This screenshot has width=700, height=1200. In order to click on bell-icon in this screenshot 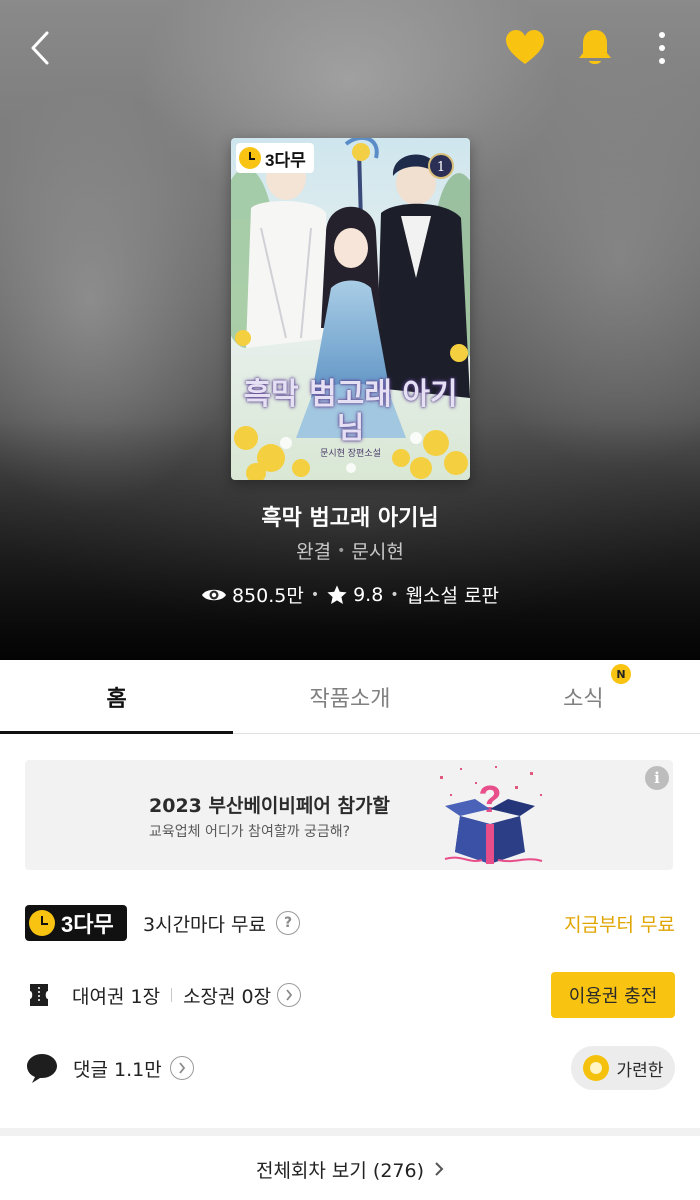, I will do `click(595, 47)`.